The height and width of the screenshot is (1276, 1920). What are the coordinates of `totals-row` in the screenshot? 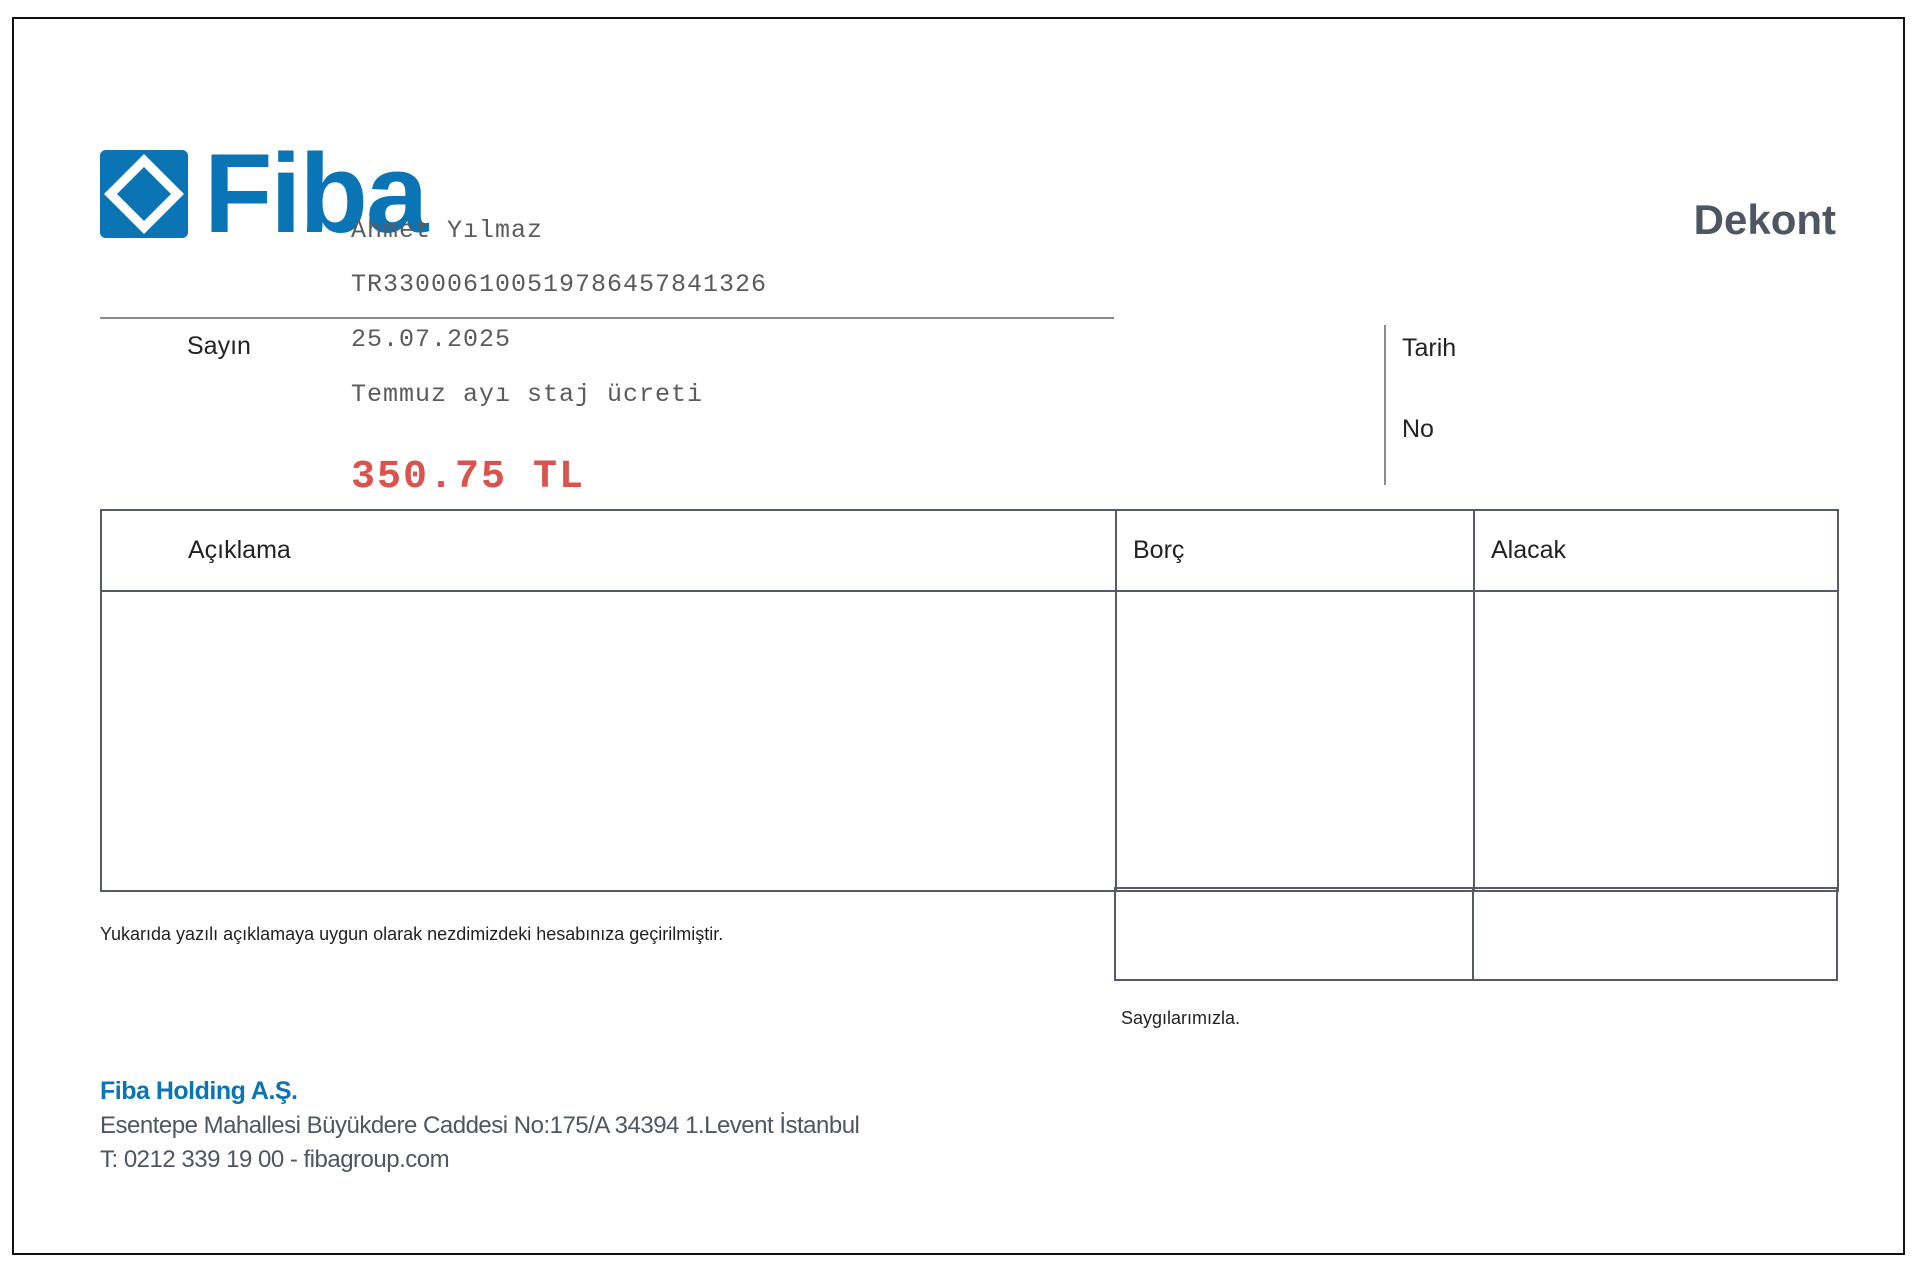 It's located at (1476, 934).